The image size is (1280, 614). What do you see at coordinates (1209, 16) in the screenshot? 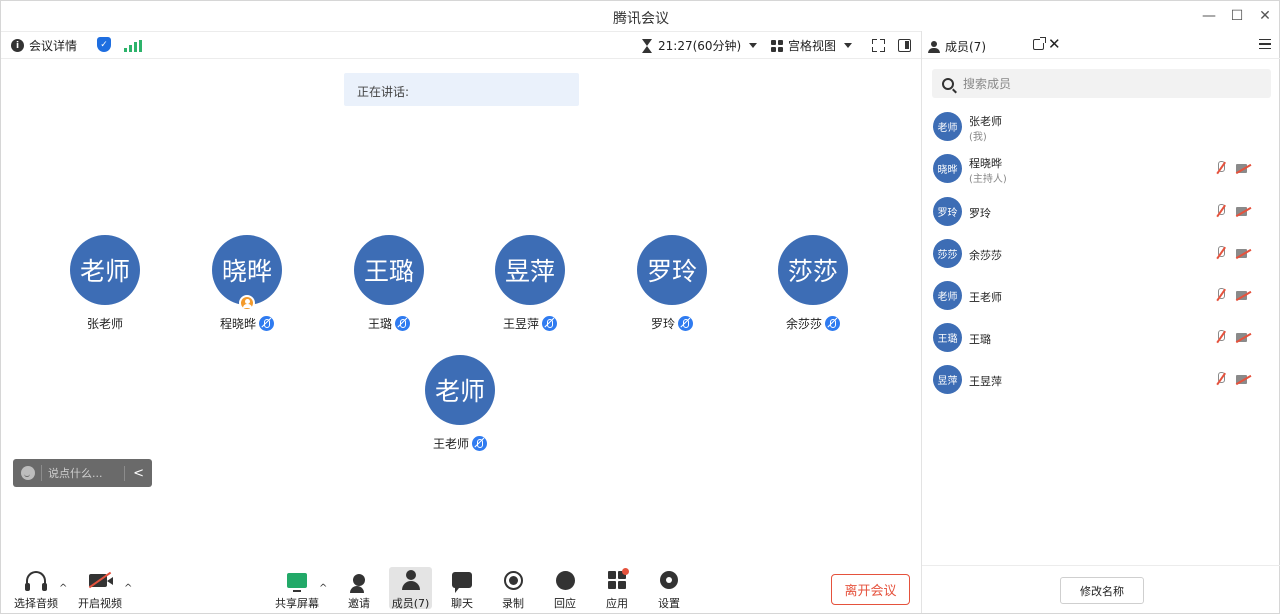
I see `minimize-button: —` at bounding box center [1209, 16].